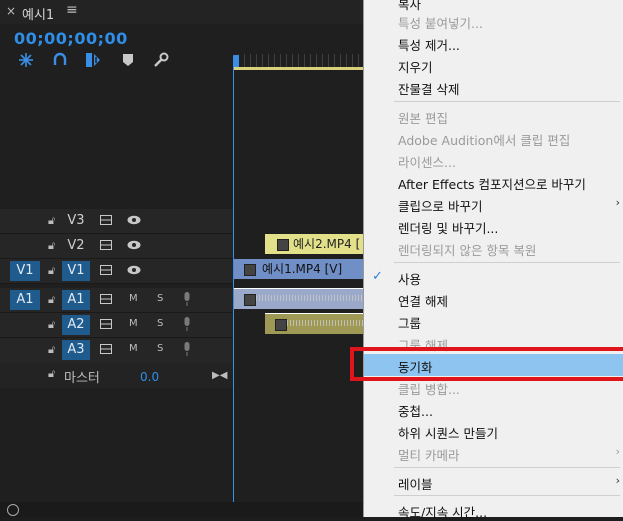 The width and height of the screenshot is (623, 521). I want to click on menu-item-replace-with-clip: 클립으로 바꾸기 ›, so click(493, 204).